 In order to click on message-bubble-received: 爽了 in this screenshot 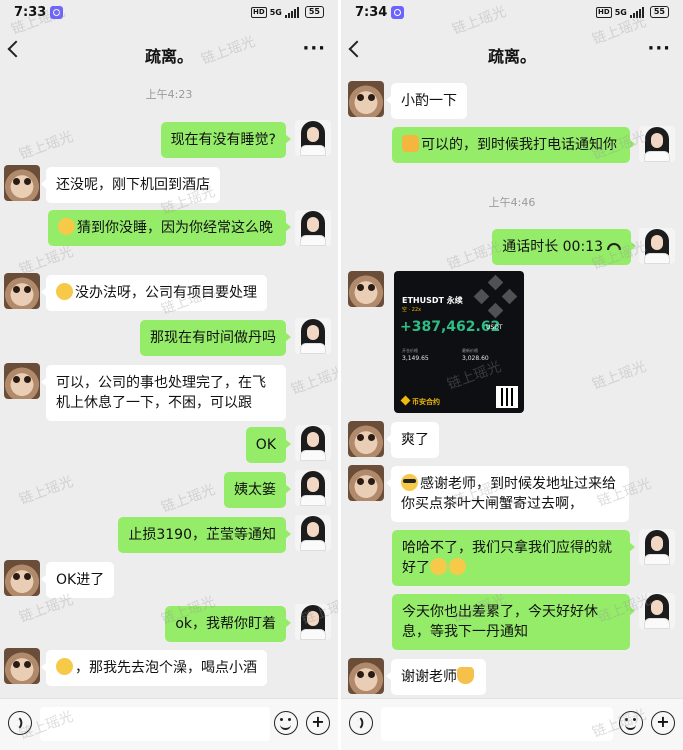, I will do `click(412, 440)`.